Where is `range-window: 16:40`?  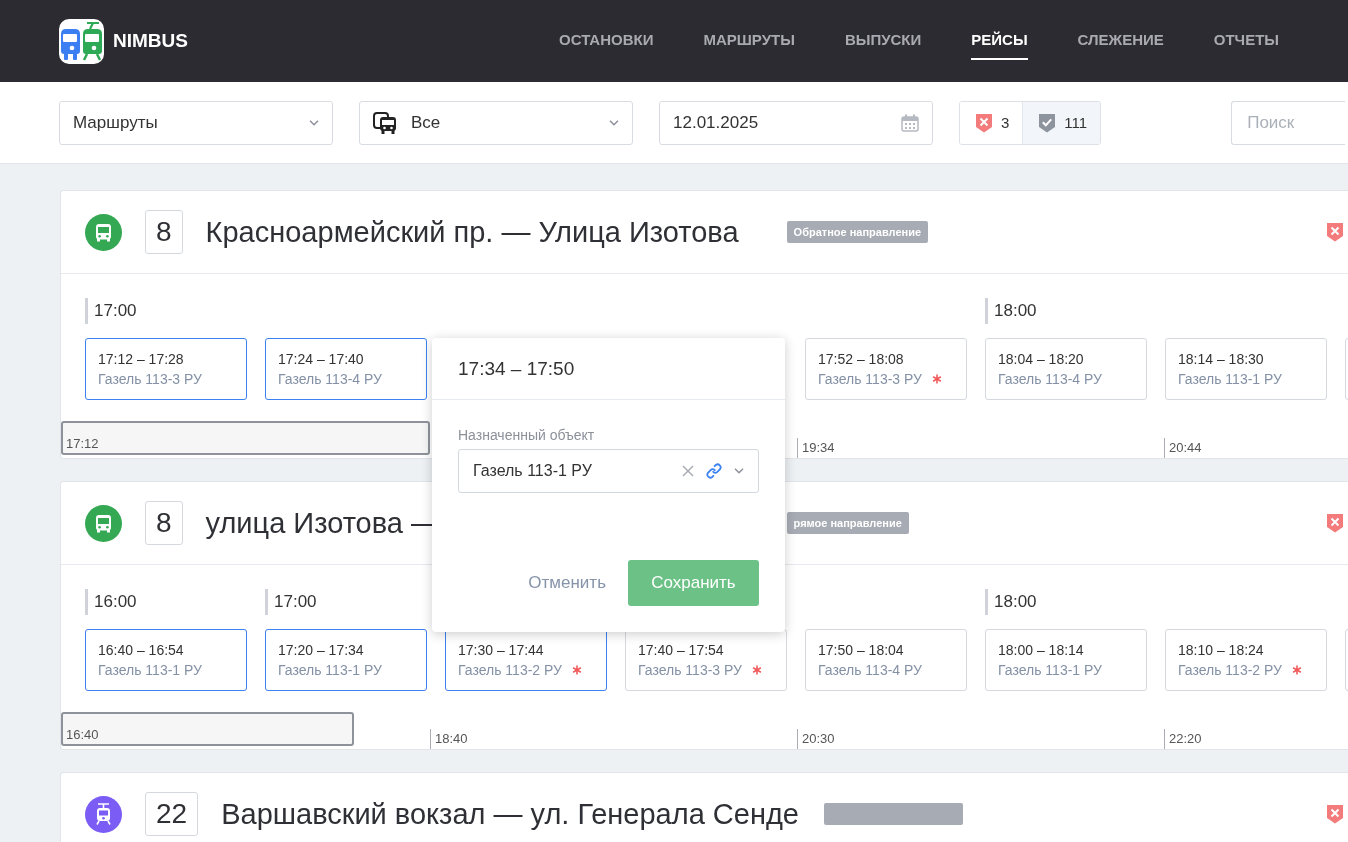
range-window: 16:40 is located at coordinates (208, 729).